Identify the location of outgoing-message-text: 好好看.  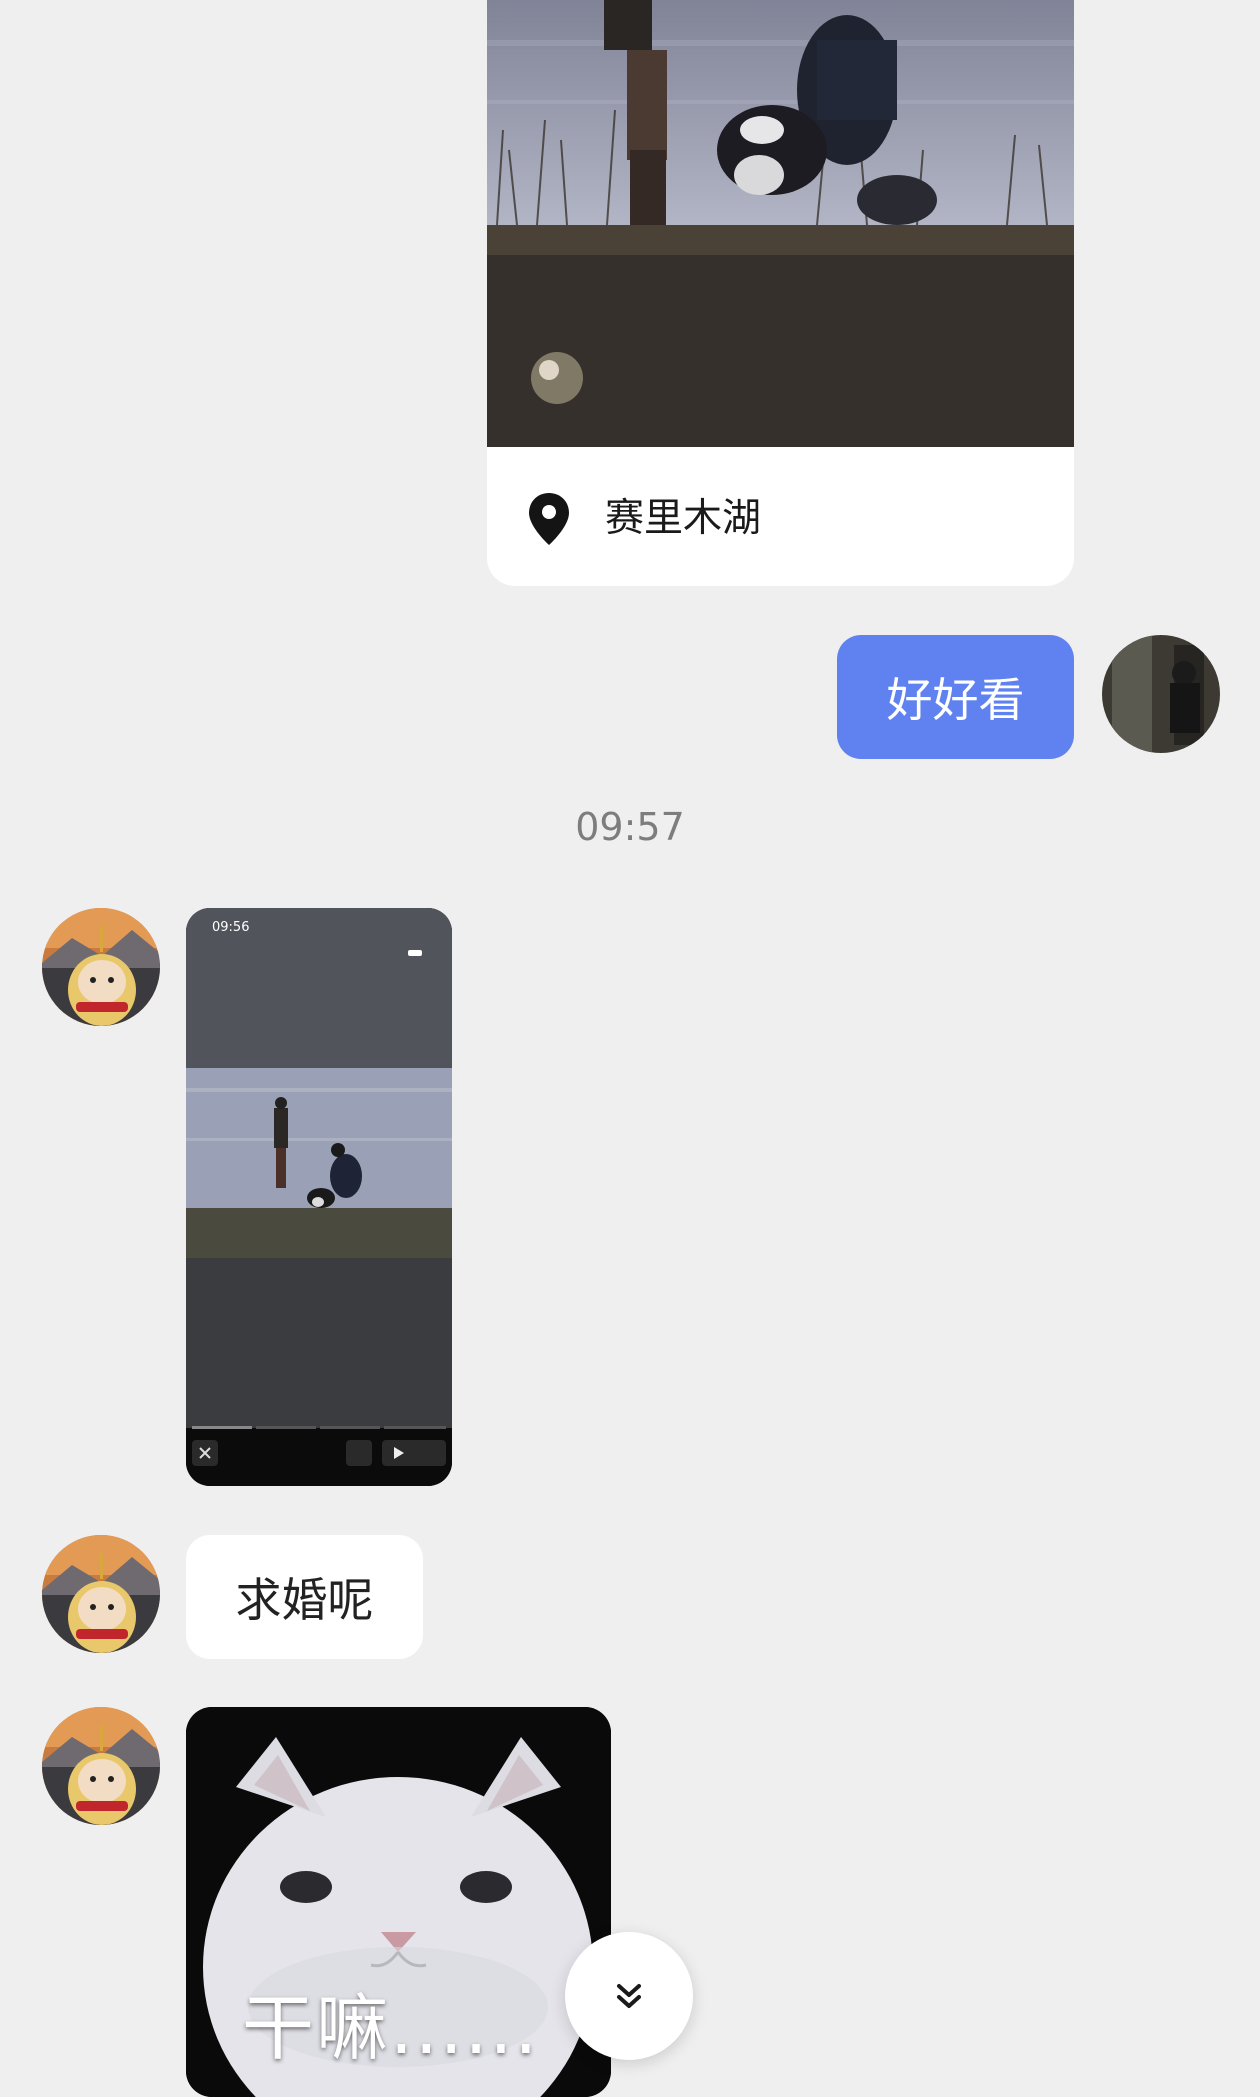
(955, 700).